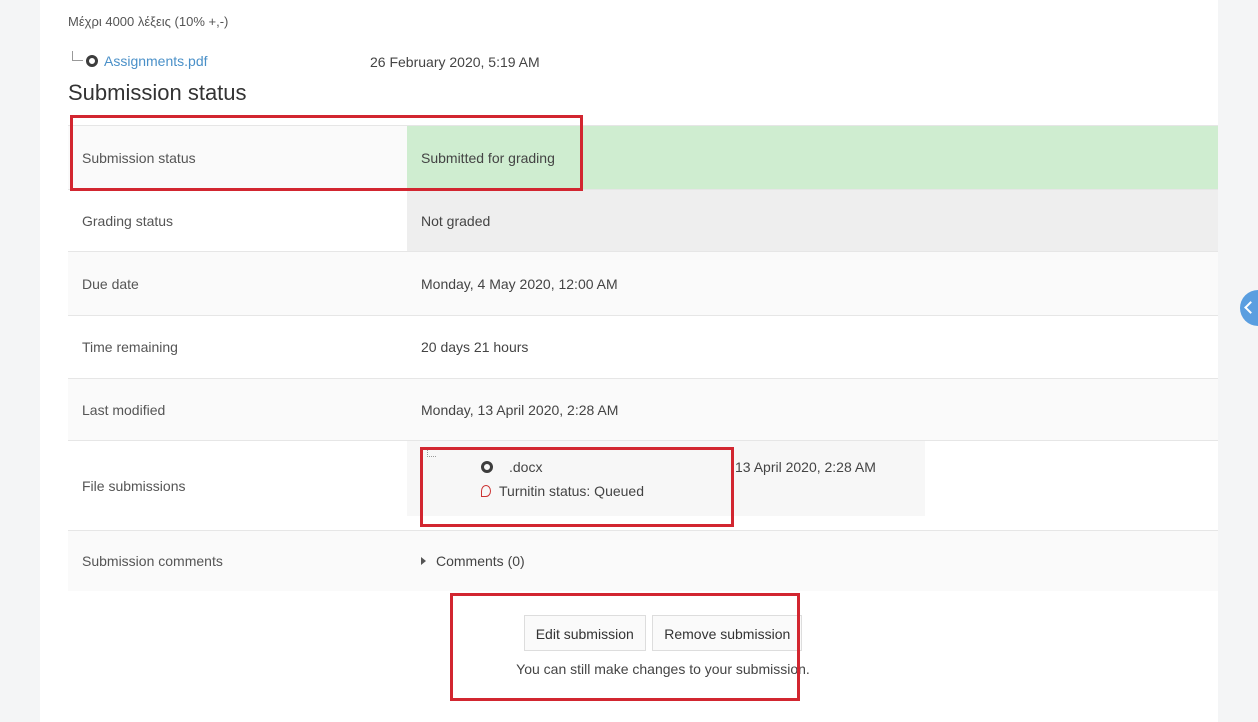  I want to click on row-grading-status: Grading status Not graded, so click(643, 220).